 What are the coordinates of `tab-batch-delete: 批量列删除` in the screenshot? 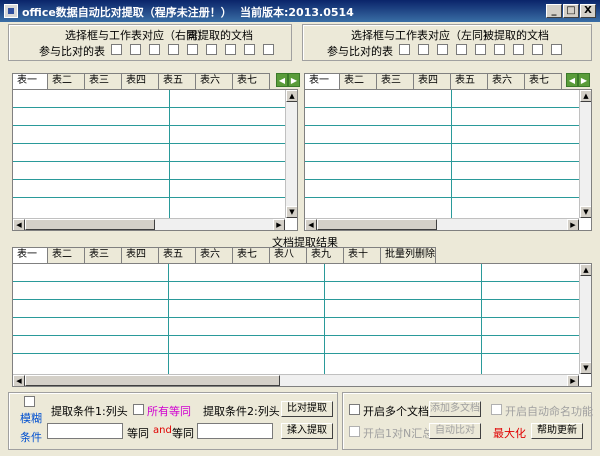 It's located at (408, 255).